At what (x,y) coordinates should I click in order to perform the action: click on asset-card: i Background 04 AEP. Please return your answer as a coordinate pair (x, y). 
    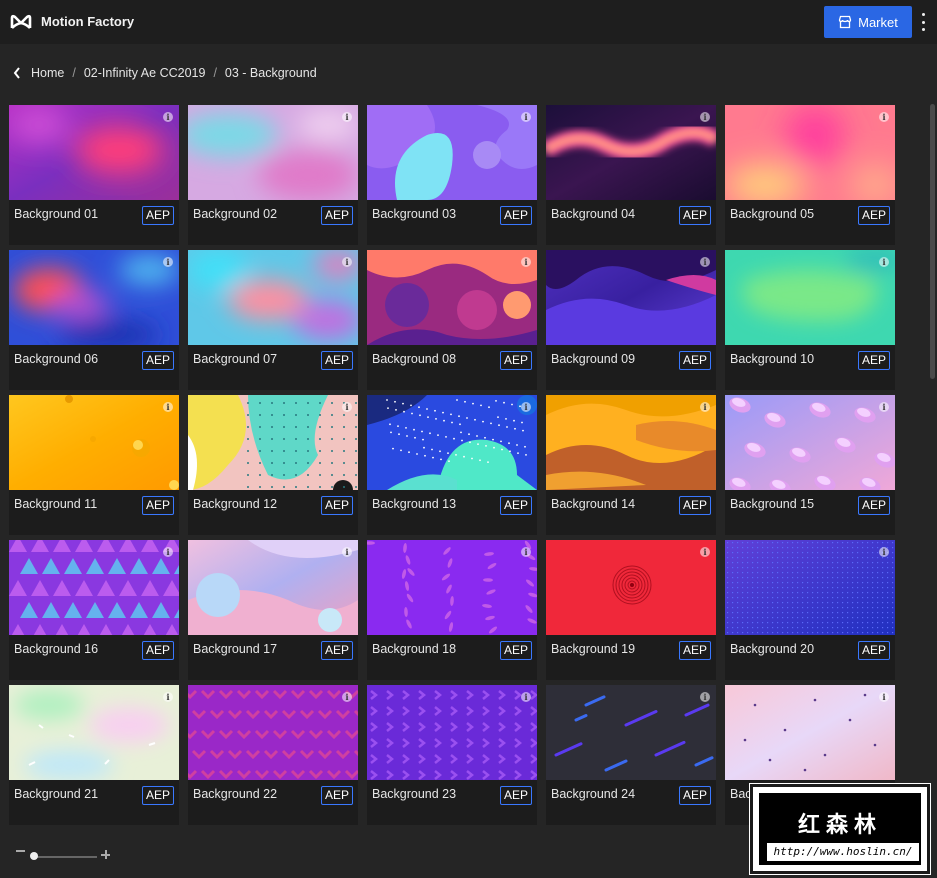
    Looking at the image, I should click on (631, 175).